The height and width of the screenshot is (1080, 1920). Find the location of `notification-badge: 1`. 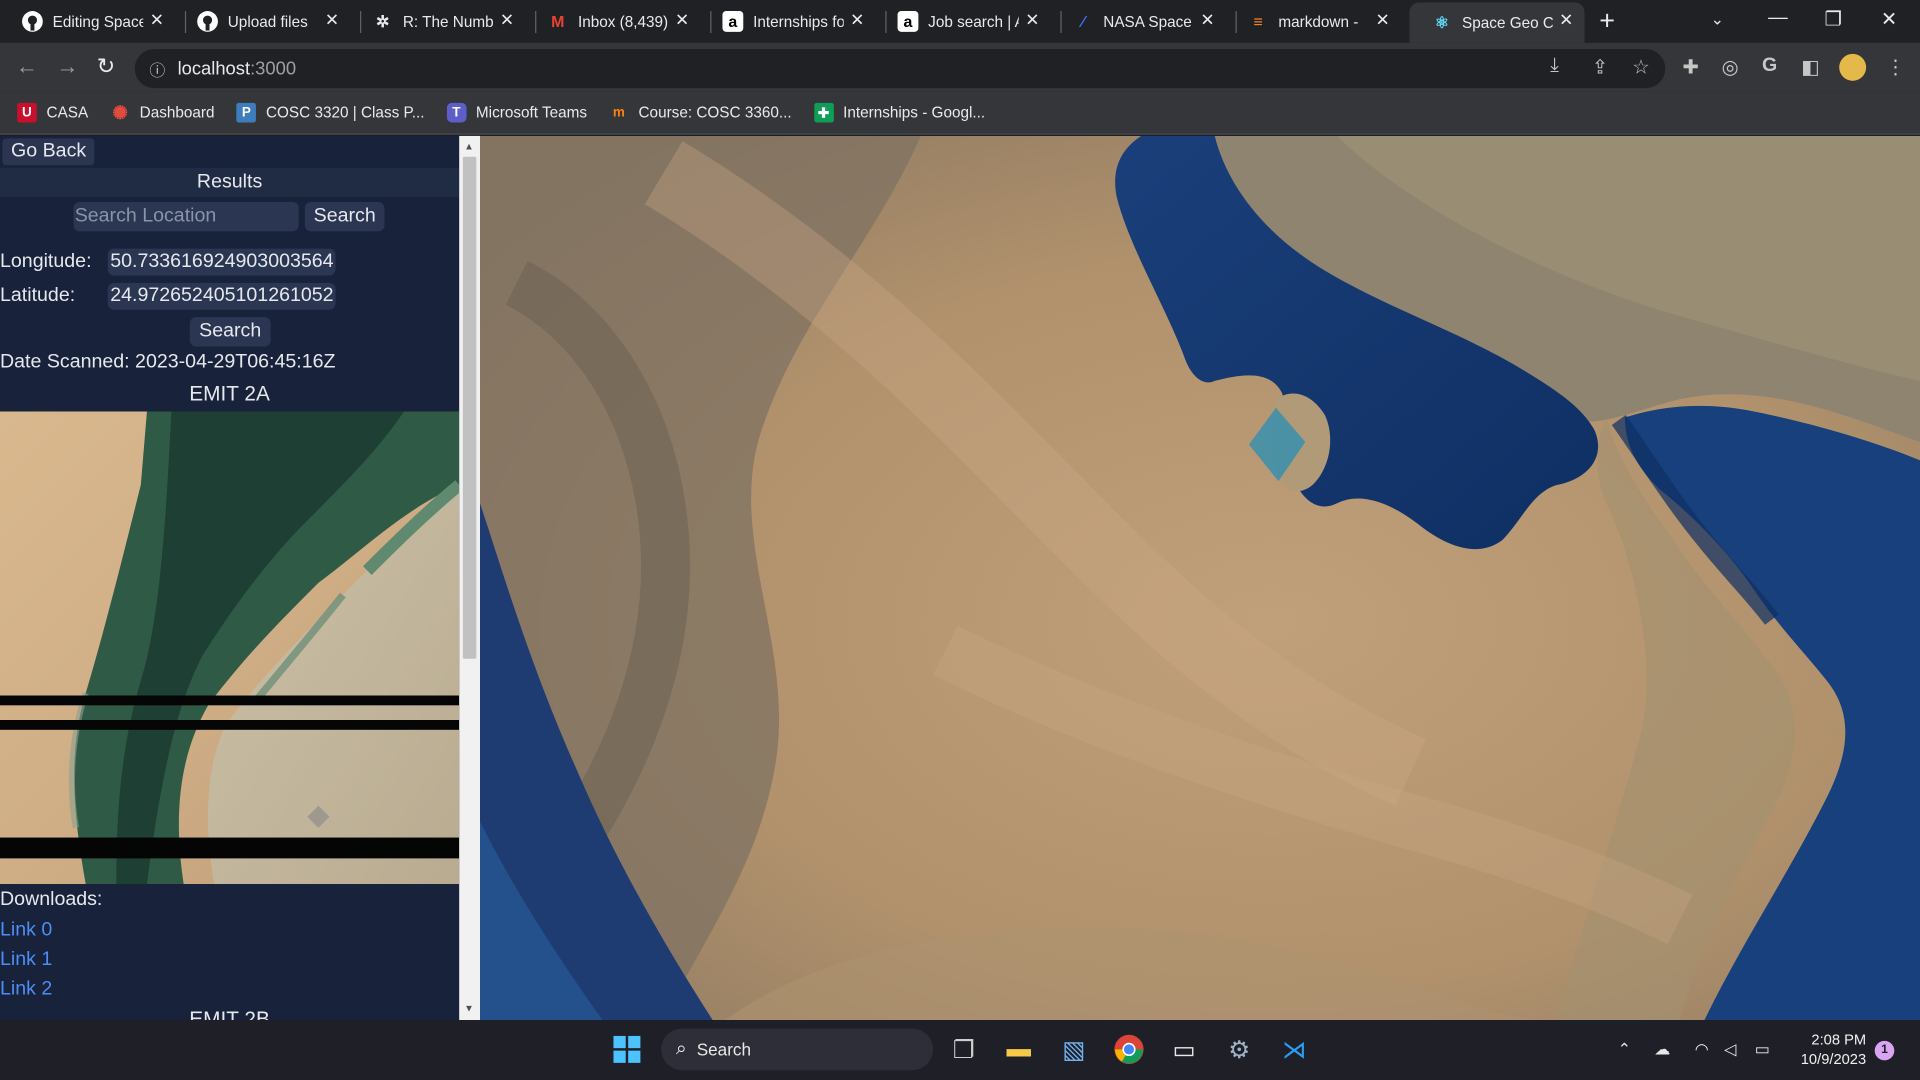

notification-badge: 1 is located at coordinates (1884, 1050).